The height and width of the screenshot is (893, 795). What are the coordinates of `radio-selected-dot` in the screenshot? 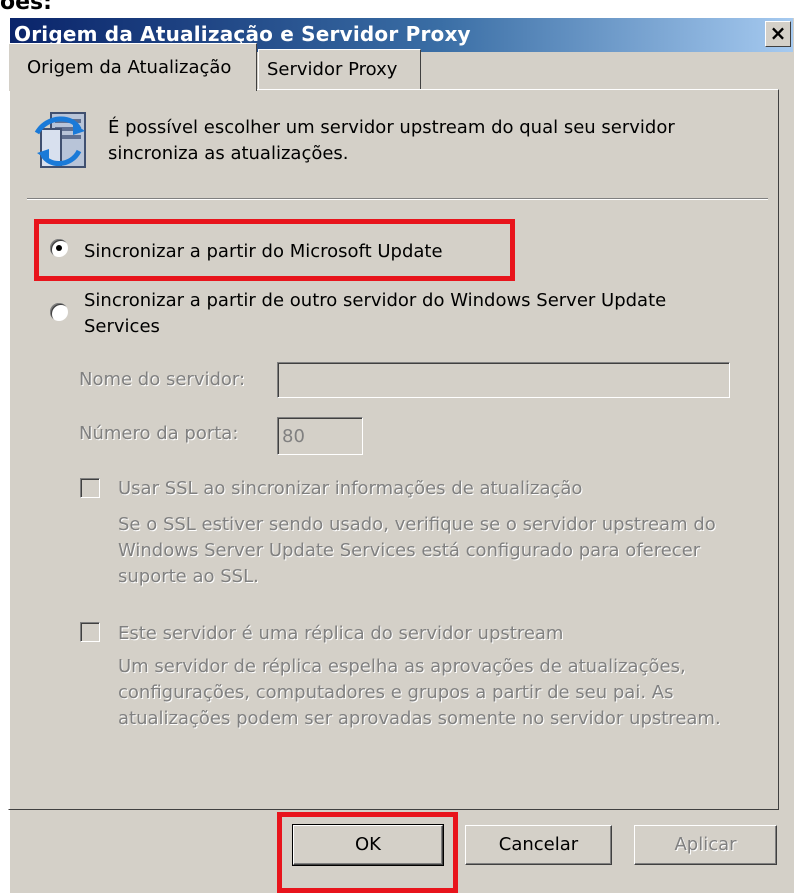 It's located at (59, 248).